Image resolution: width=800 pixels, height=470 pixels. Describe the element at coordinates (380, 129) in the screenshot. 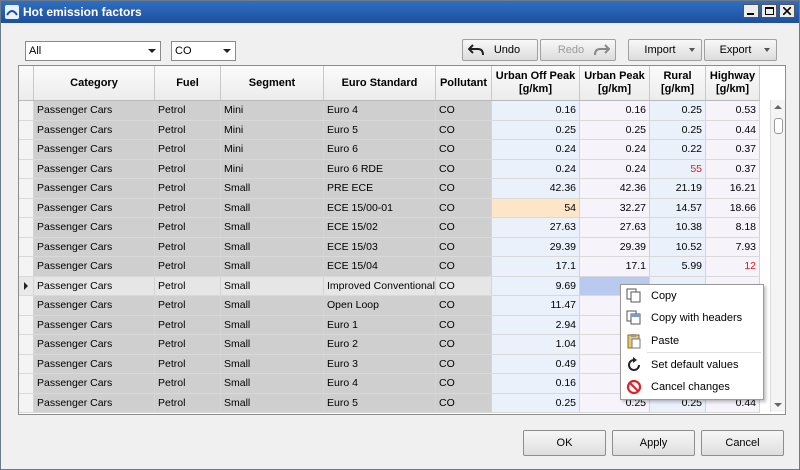

I see `table-cell: Euro 5` at that location.